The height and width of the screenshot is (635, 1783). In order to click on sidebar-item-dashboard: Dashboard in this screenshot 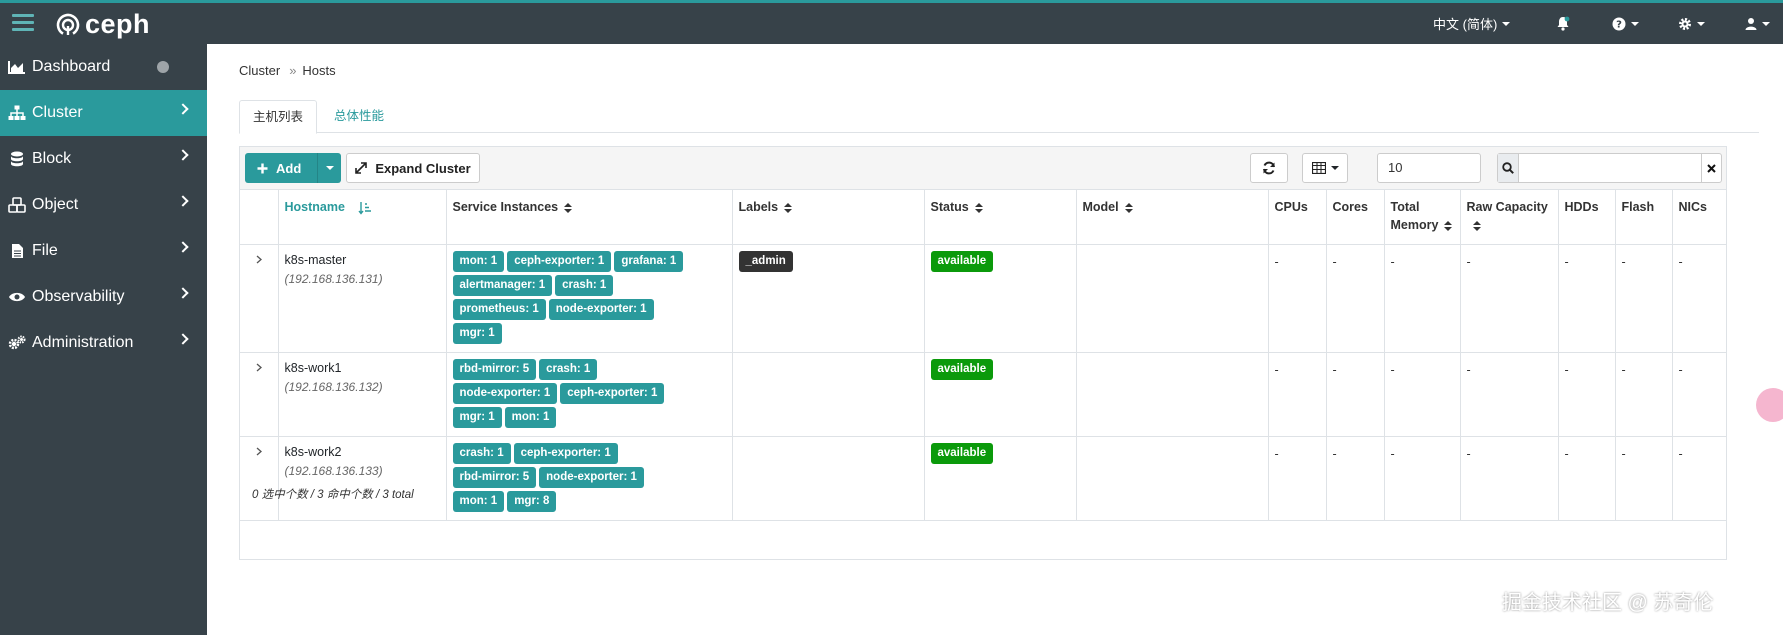, I will do `click(103, 67)`.